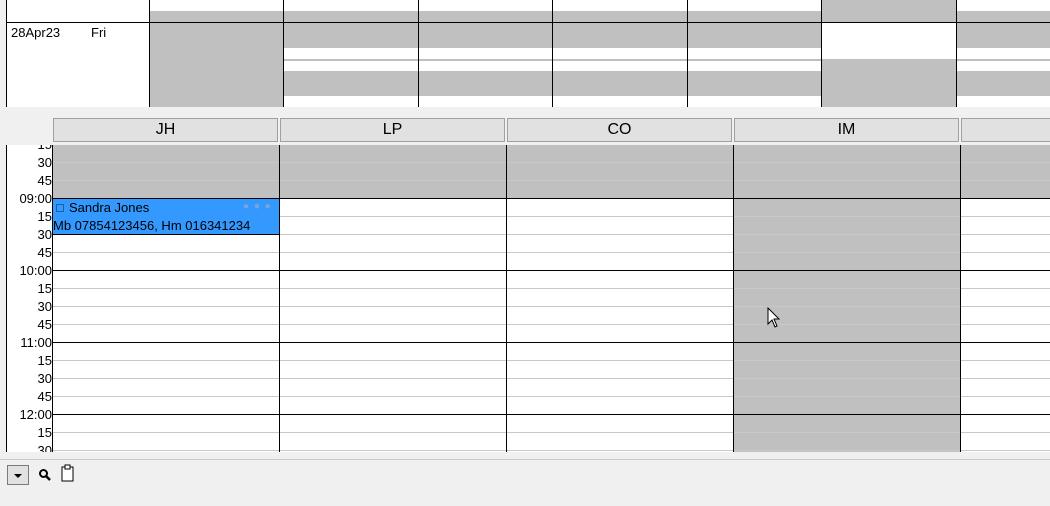 This screenshot has width=1050, height=506. I want to click on appointment-details: Mb 07854123456, Hm 016341234, so click(152, 225).